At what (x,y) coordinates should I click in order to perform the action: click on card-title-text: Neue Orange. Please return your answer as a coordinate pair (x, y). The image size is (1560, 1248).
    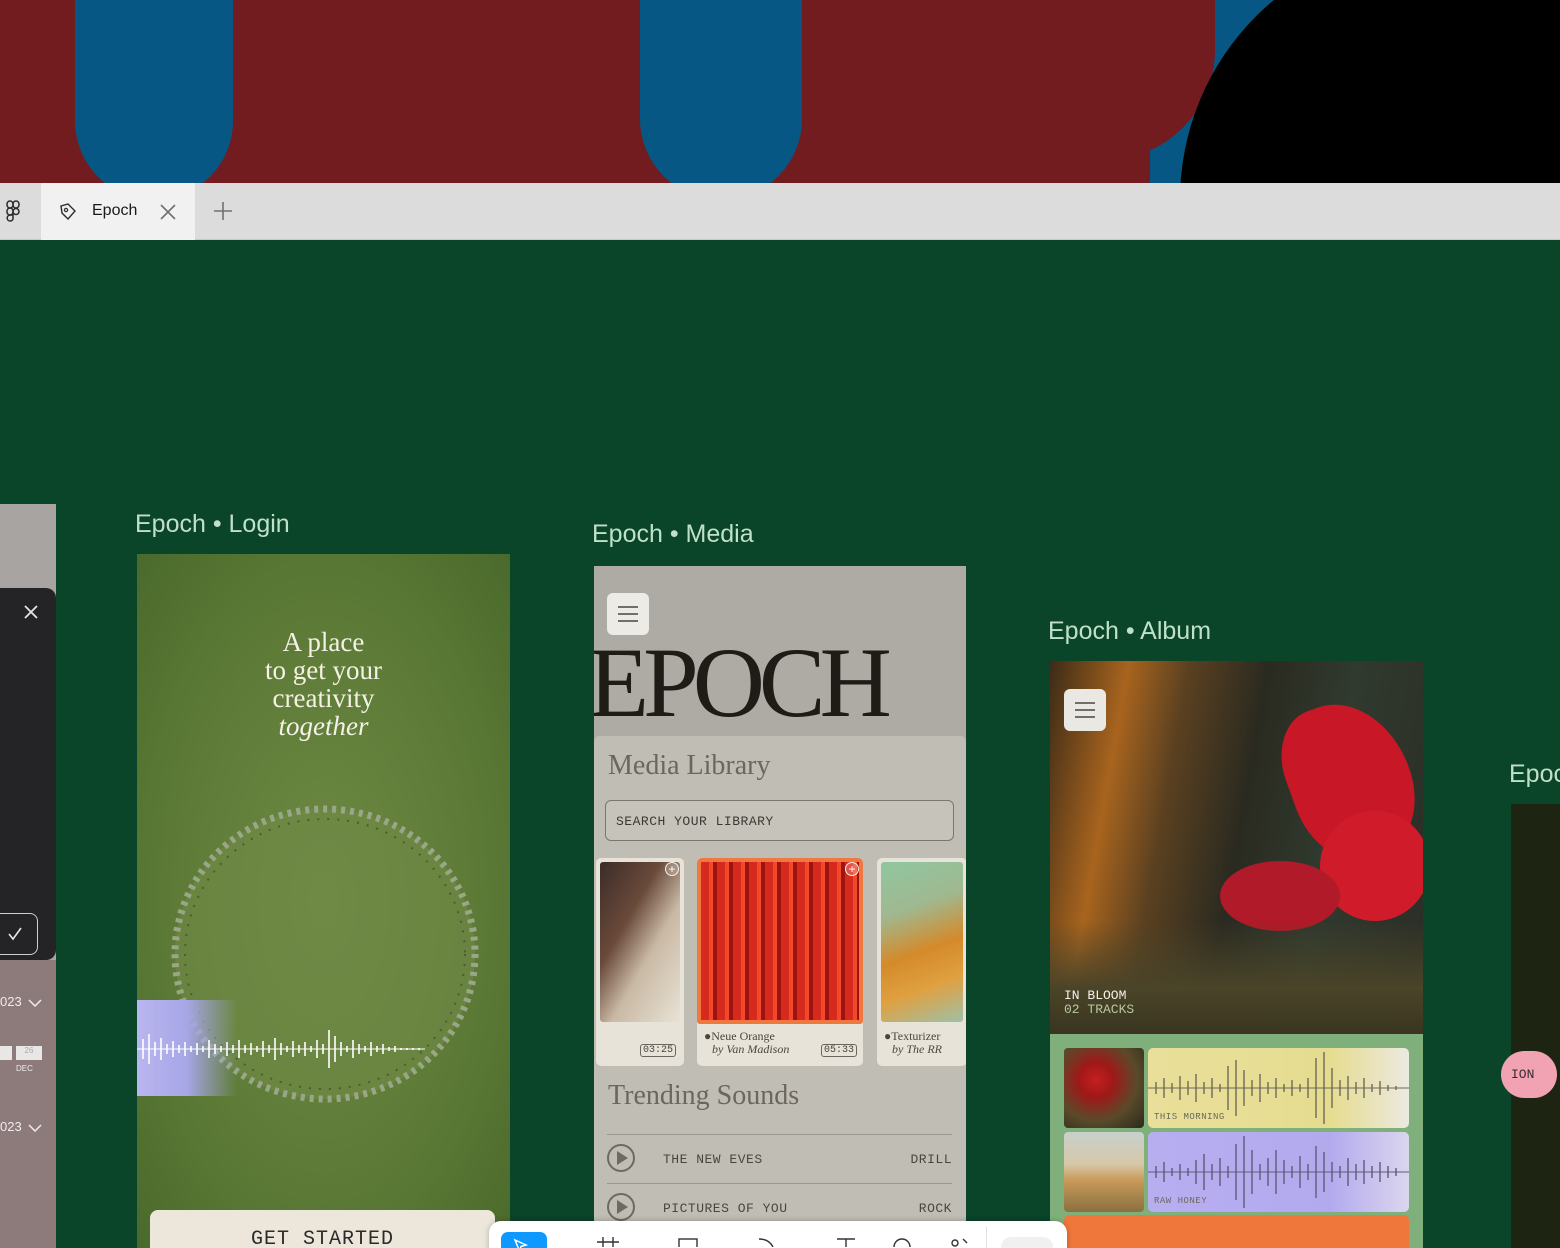
    Looking at the image, I should click on (743, 1036).